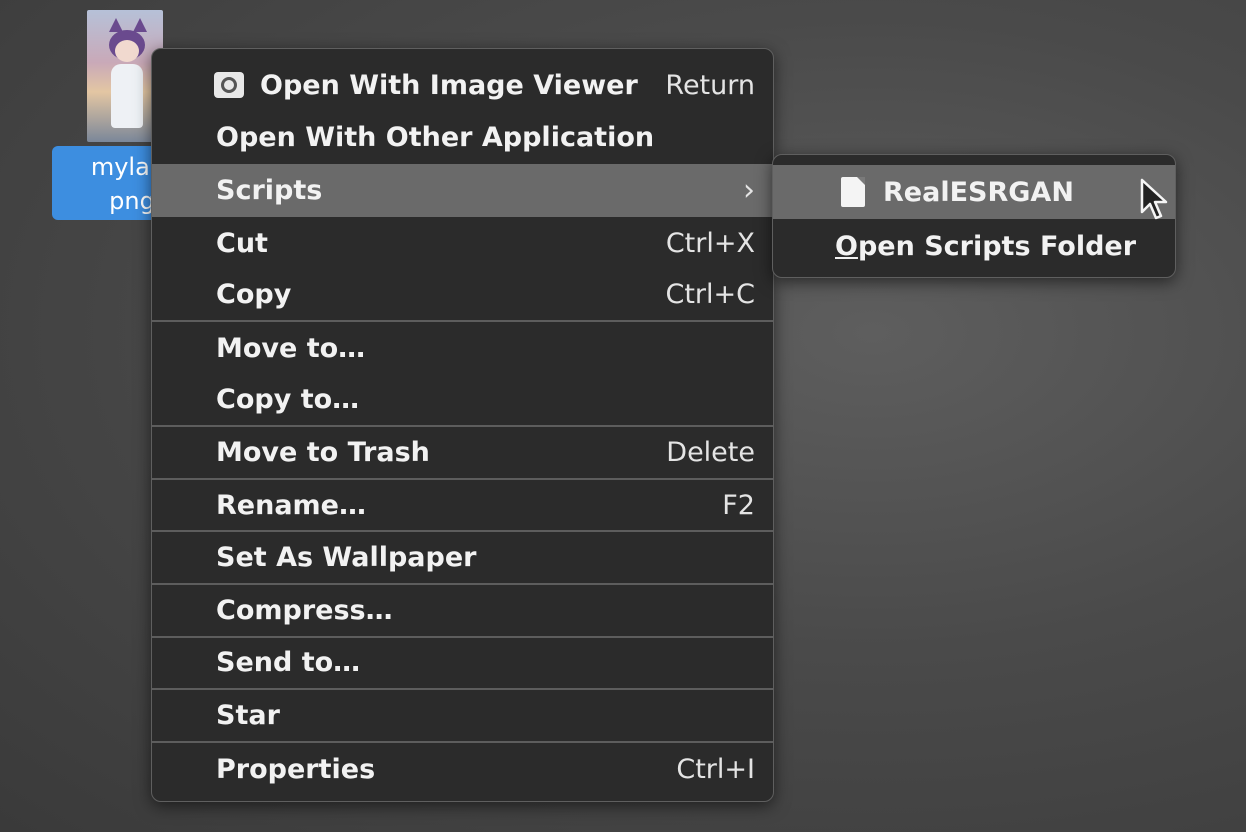 The image size is (1246, 832). Describe the element at coordinates (710, 295) in the screenshot. I see `menu-item-shortcut: Ctrl+C` at that location.